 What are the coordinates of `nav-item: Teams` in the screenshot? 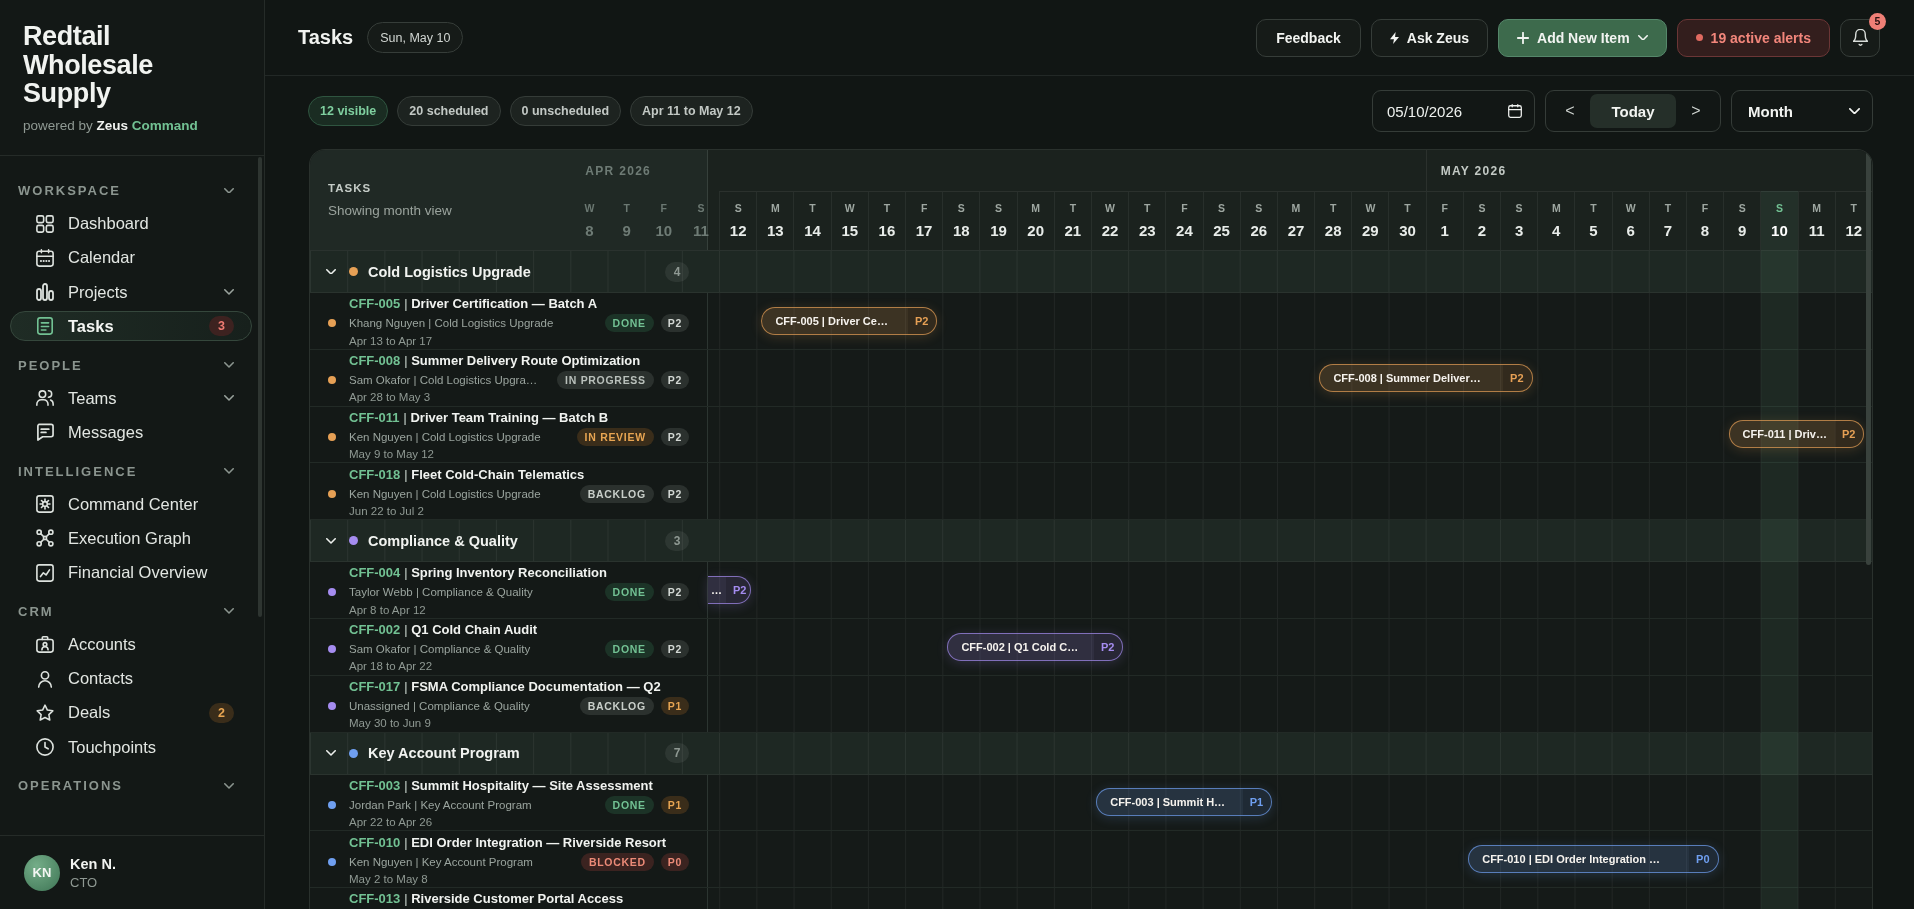 It's located at (131, 398).